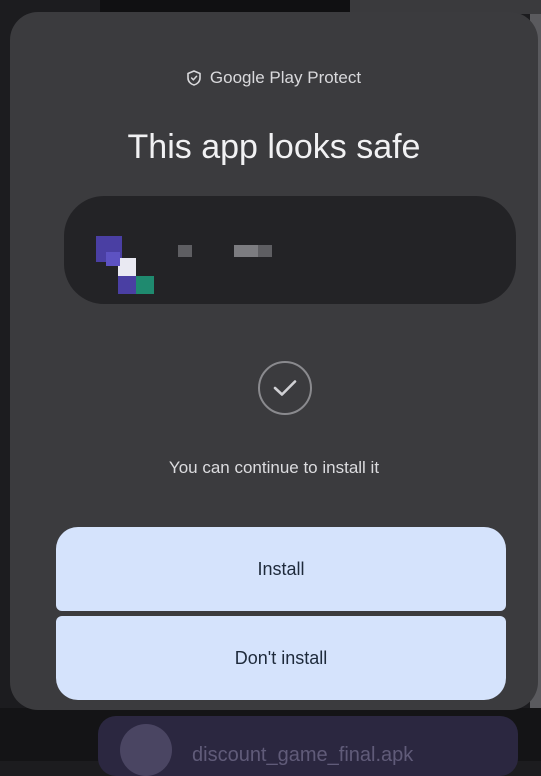 The image size is (541, 776). Describe the element at coordinates (281, 658) in the screenshot. I see `dont-install-button: Don't install` at that location.